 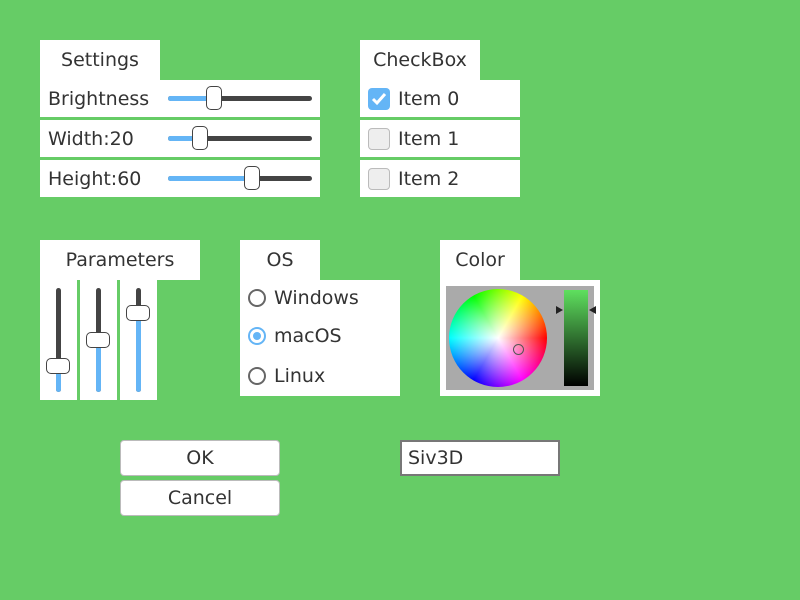 I want to click on checkbox-label: Item 0, so click(x=429, y=98).